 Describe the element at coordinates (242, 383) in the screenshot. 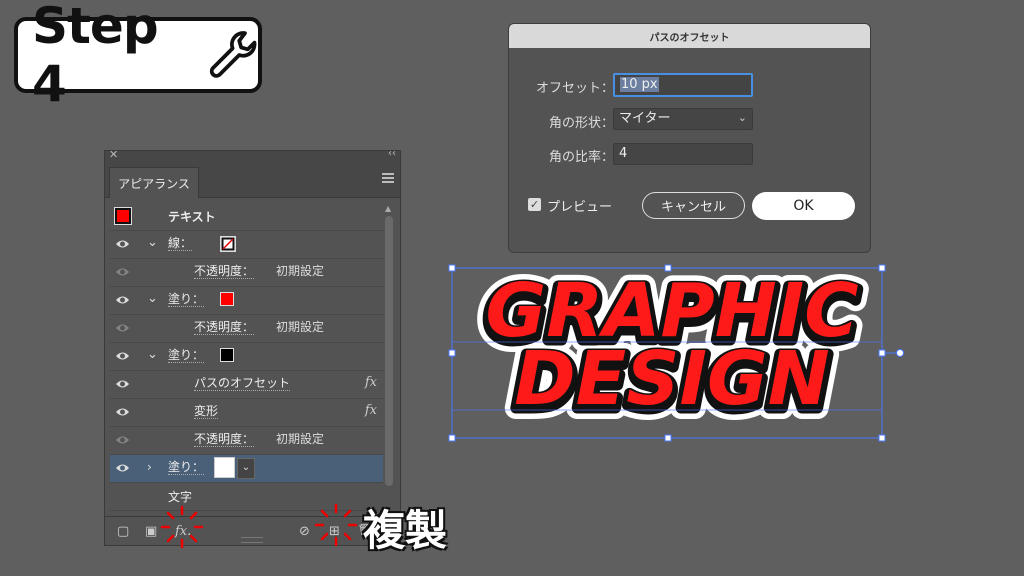

I see `effect-offset-path-link: パスのオフセット` at that location.